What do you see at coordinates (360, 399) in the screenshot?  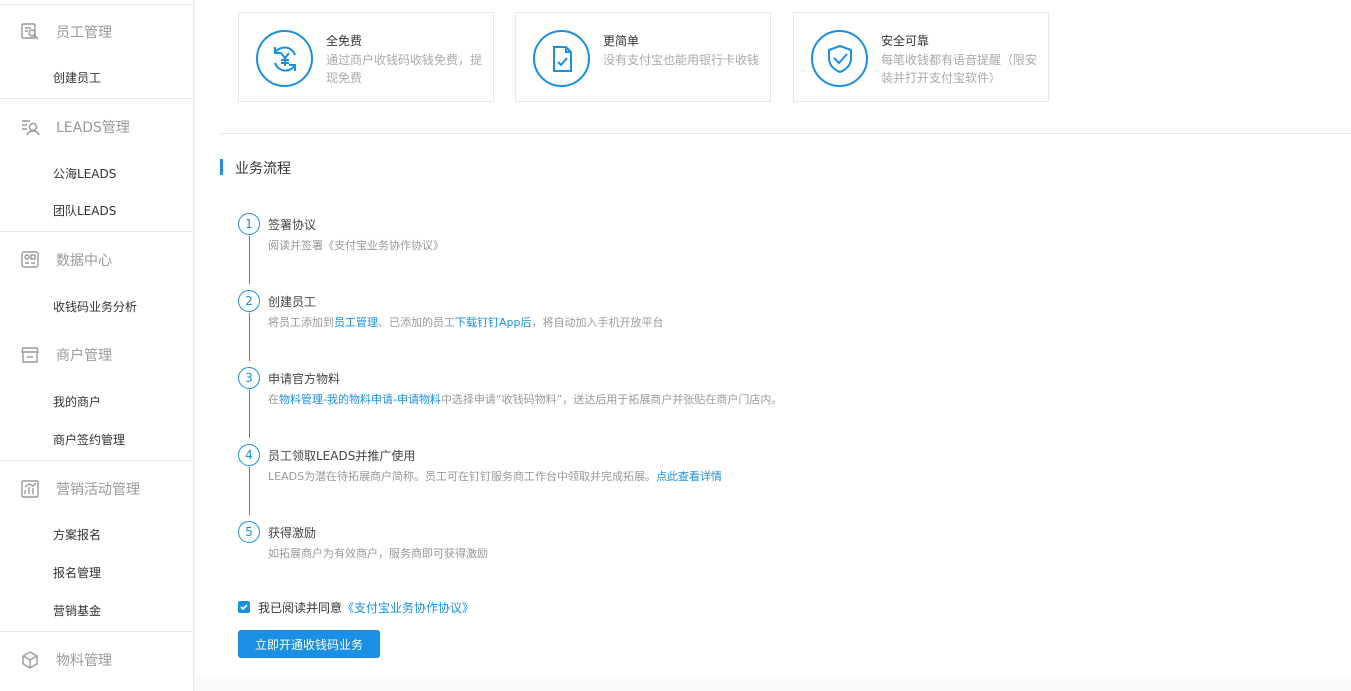 I see `material-apply-link: 物料管理-我的物料申请-申请物料` at bounding box center [360, 399].